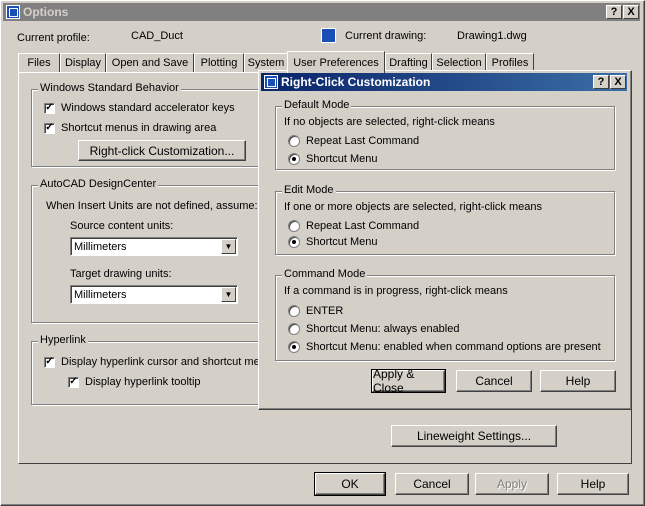  What do you see at coordinates (294, 311) in the screenshot?
I see `cmd-enter-radio` at bounding box center [294, 311].